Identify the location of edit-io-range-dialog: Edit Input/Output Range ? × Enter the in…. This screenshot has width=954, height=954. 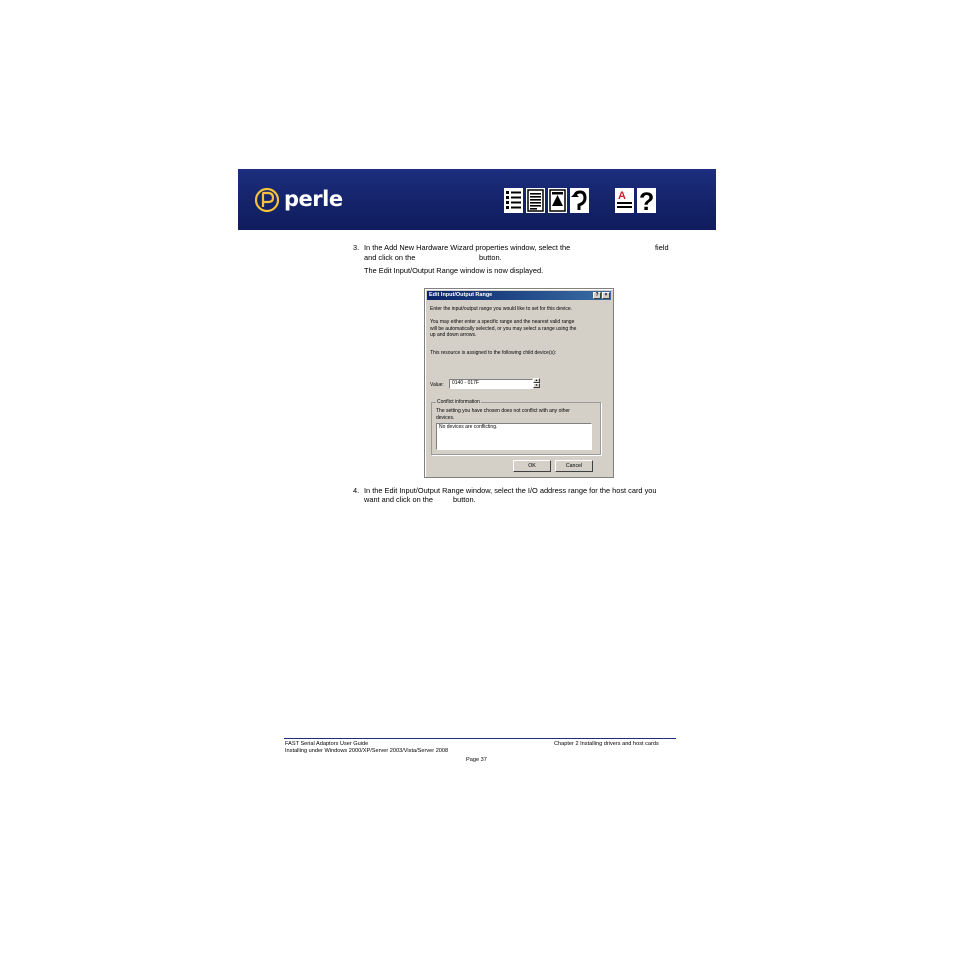
(519, 383).